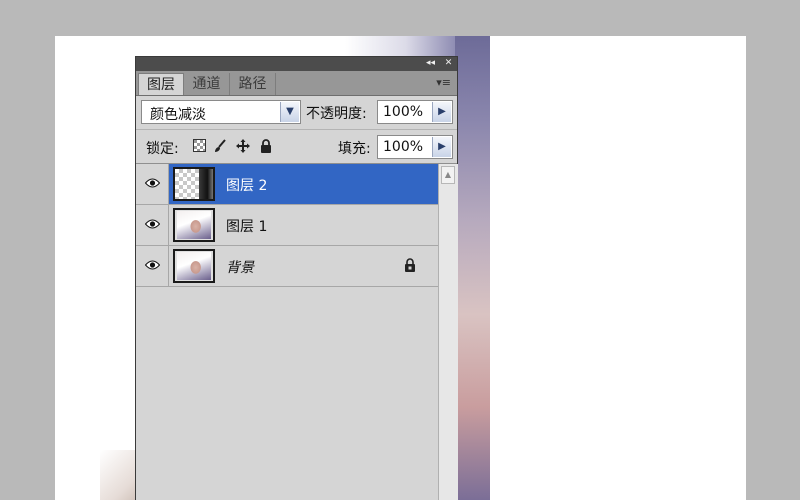 The height and width of the screenshot is (500, 800). Describe the element at coordinates (430, 63) in the screenshot. I see `collapse-icon: ◂◂` at that location.